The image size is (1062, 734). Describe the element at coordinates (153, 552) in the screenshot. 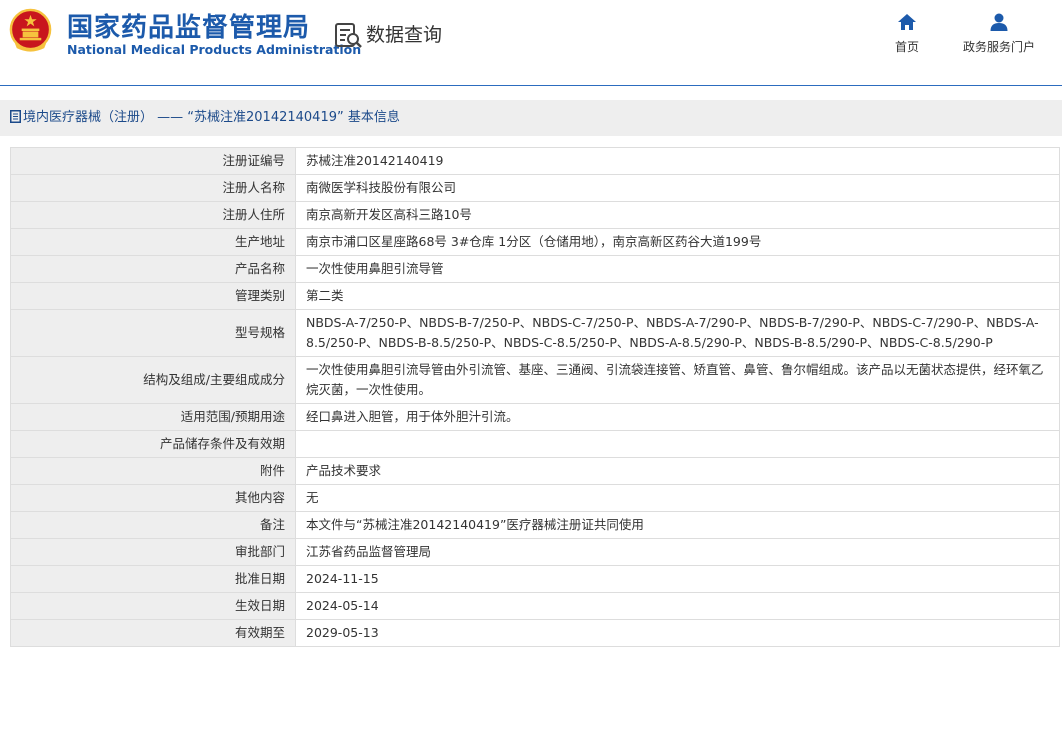

I see `field-label: 审批部门` at that location.